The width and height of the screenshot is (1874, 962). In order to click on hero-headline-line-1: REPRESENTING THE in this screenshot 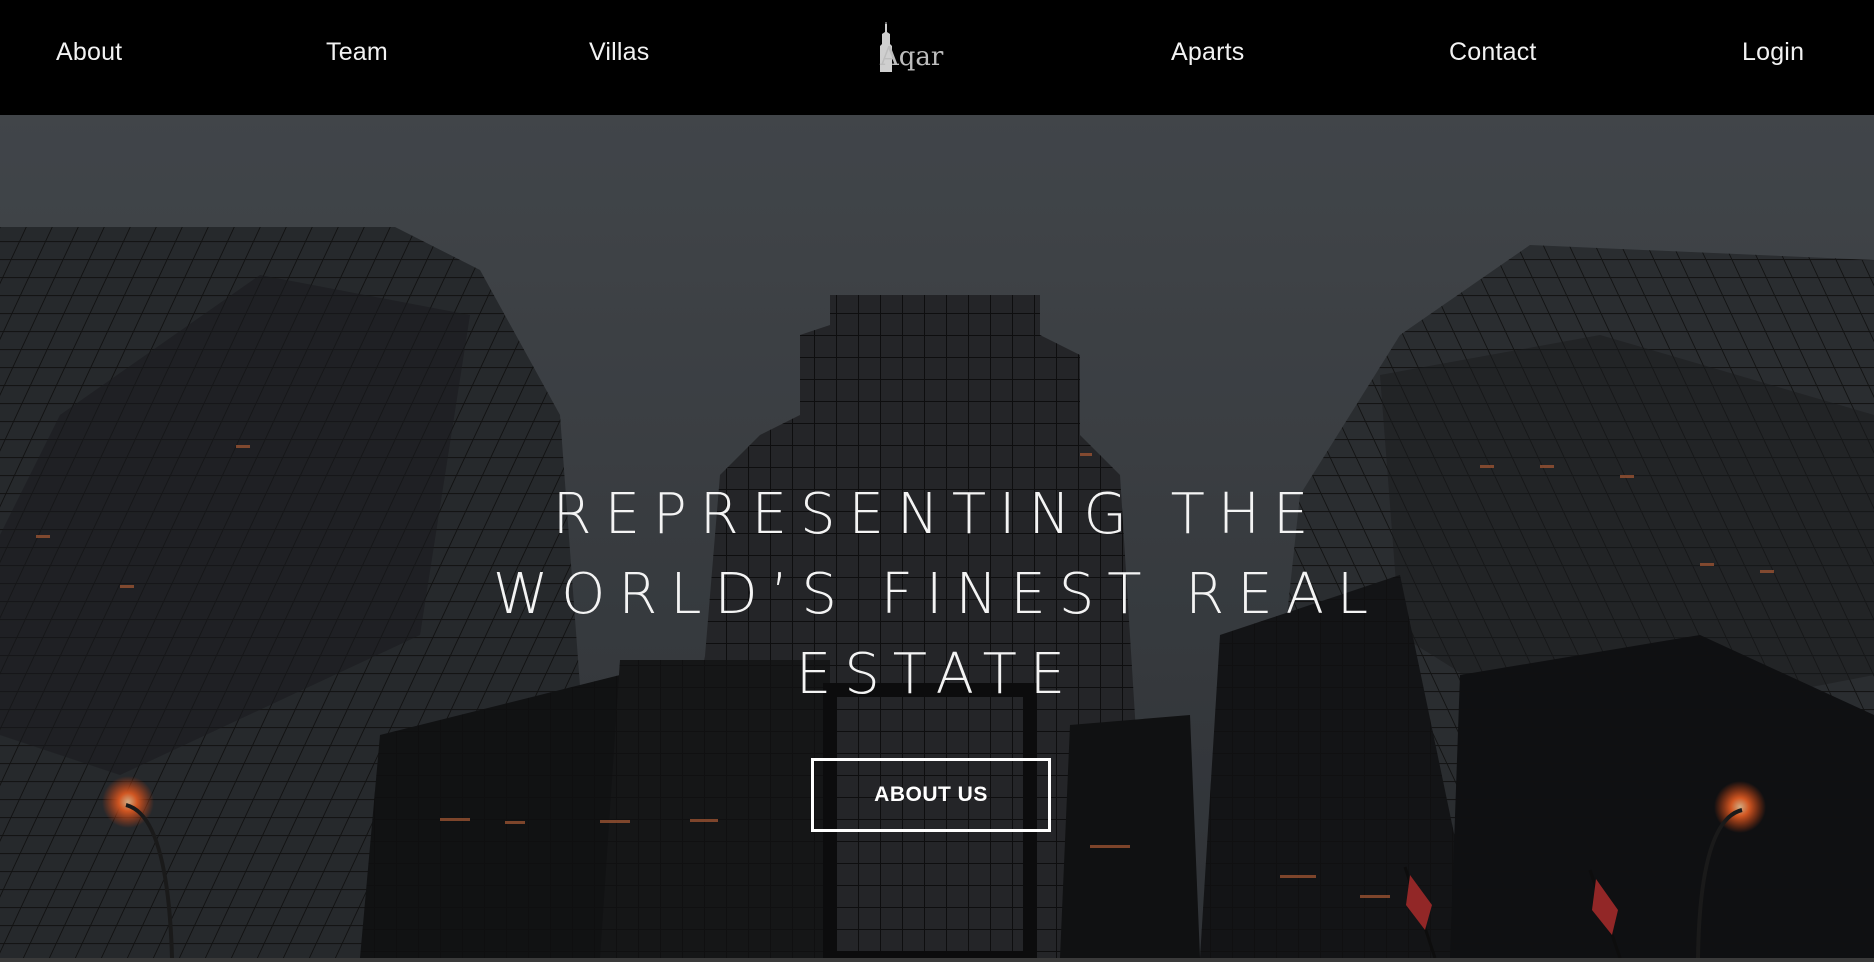, I will do `click(937, 514)`.